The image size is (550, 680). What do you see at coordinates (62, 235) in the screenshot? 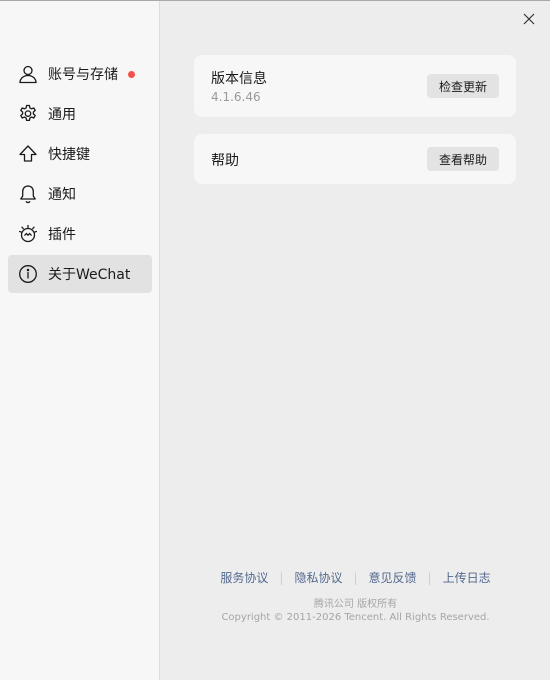
I see `sidebar-item-label: 插件` at bounding box center [62, 235].